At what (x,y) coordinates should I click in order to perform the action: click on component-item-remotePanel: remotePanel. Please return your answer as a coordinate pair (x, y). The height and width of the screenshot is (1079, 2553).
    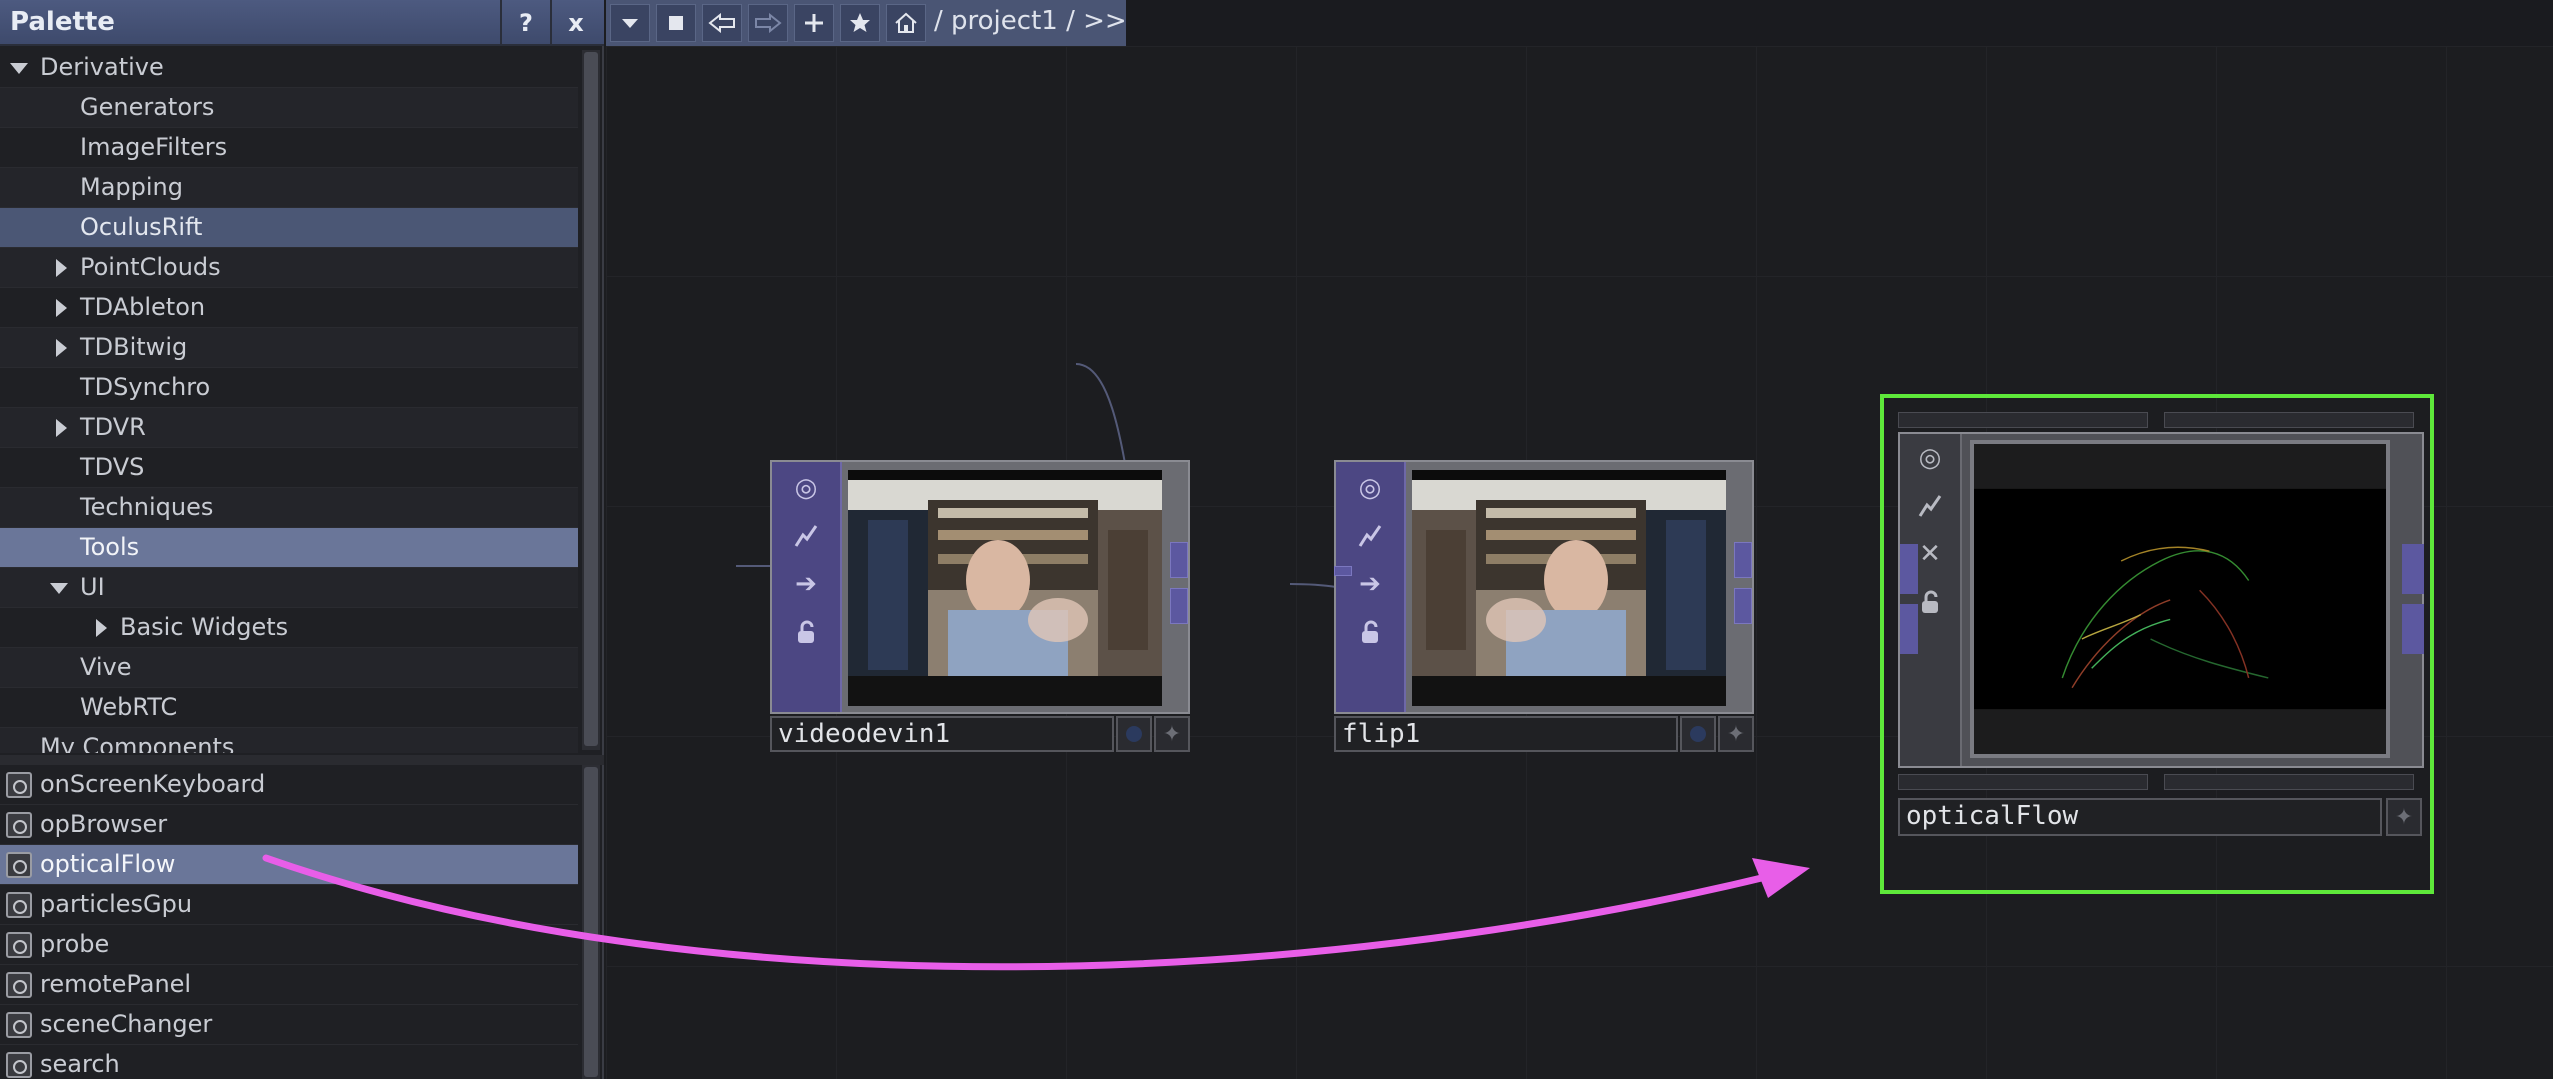
    Looking at the image, I should click on (289, 985).